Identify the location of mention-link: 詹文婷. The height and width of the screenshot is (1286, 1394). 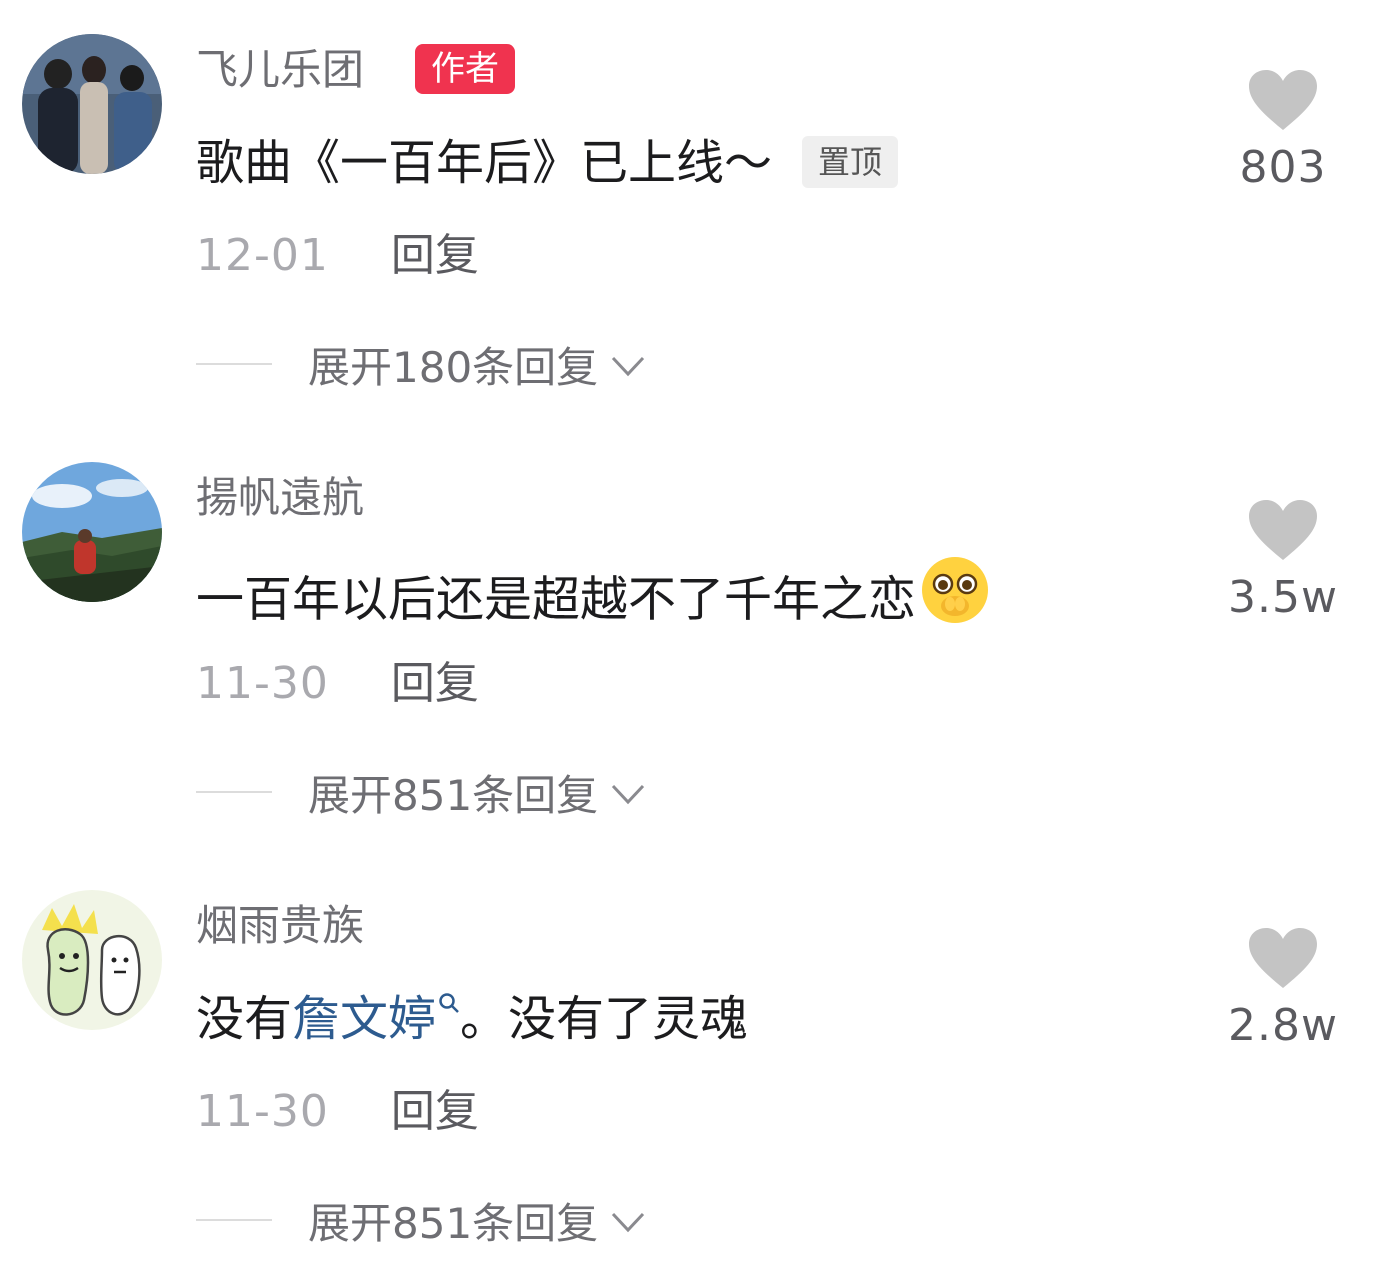
(364, 1019).